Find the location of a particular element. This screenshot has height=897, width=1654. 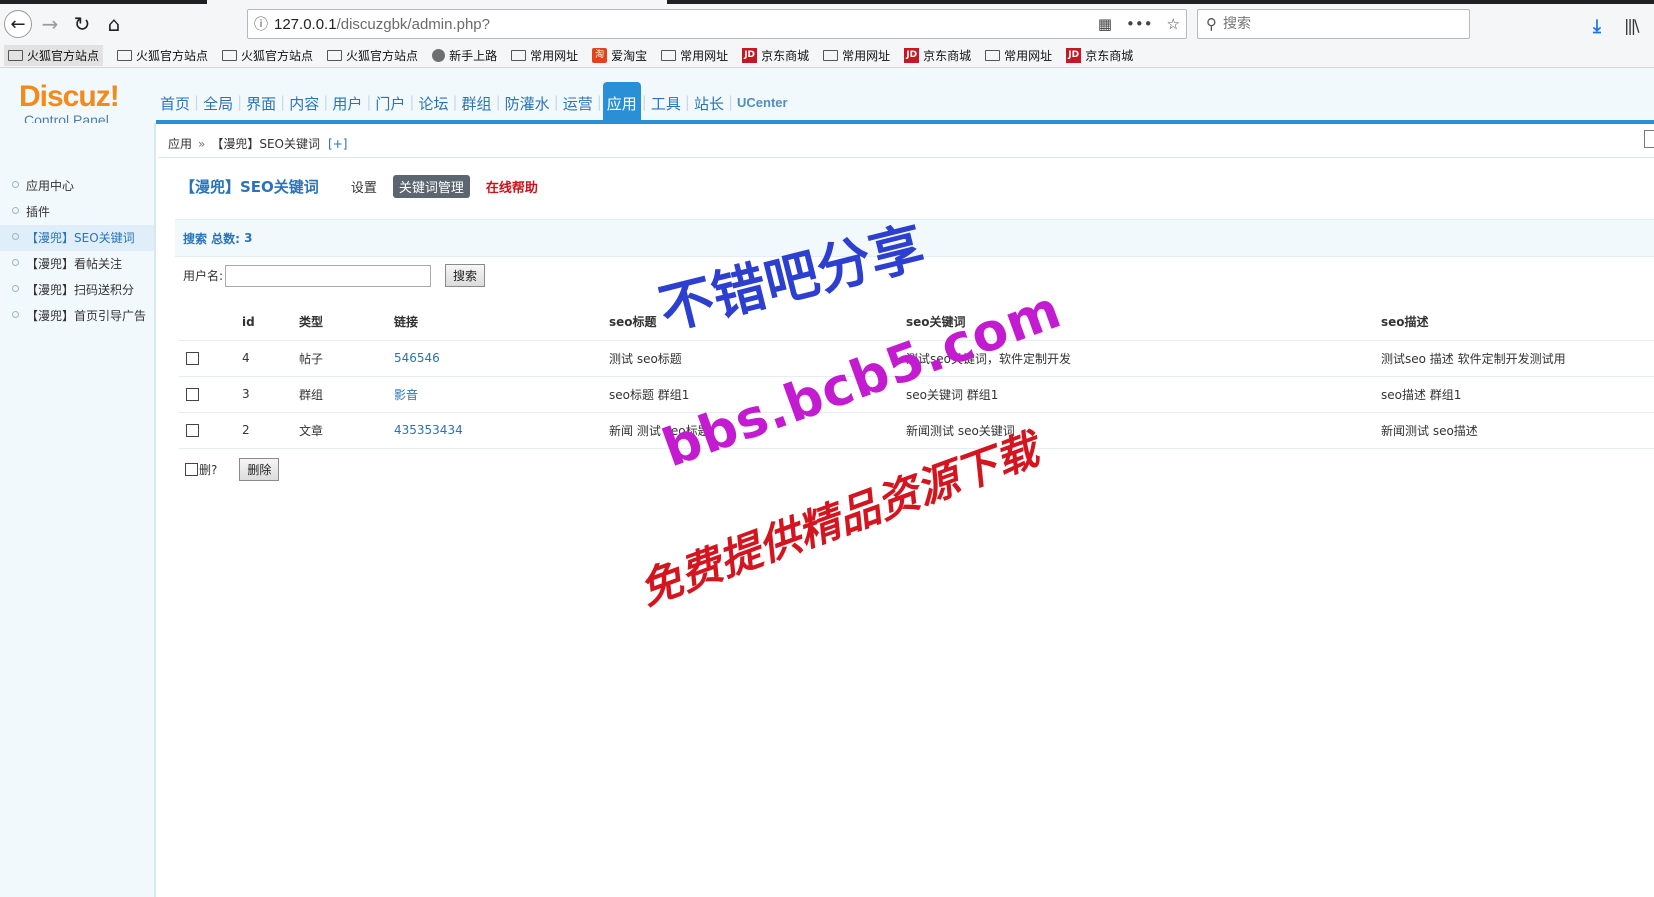

nav-underline is located at coordinates (905, 122).